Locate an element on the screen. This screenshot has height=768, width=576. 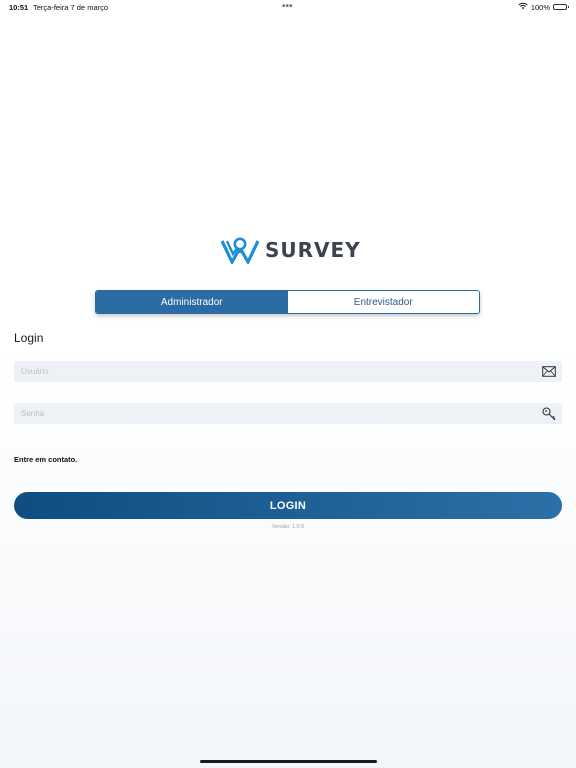
app-logo: SURVEY is located at coordinates (291, 250).